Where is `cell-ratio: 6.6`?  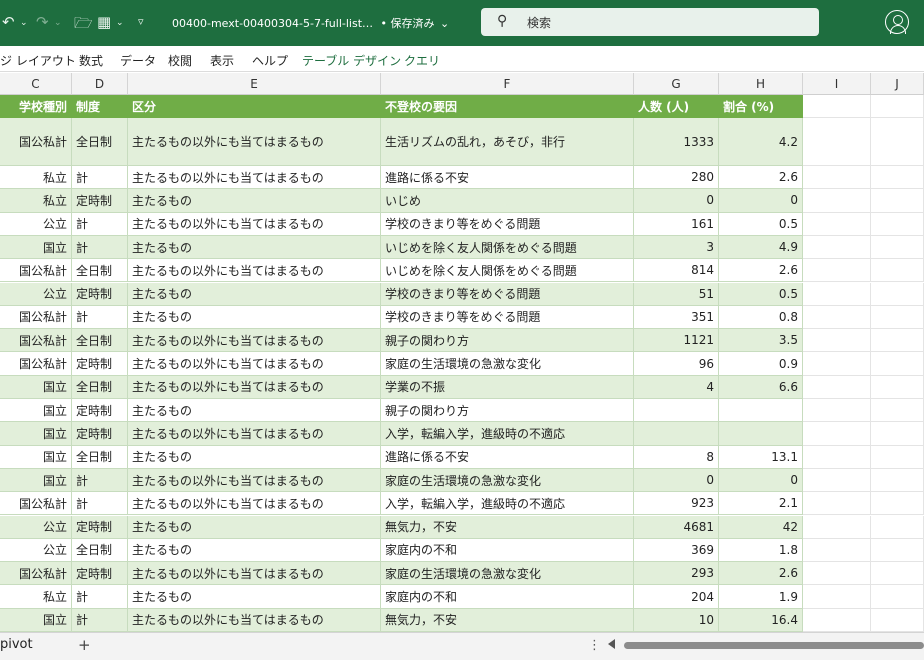
cell-ratio: 6.6 is located at coordinates (761, 387).